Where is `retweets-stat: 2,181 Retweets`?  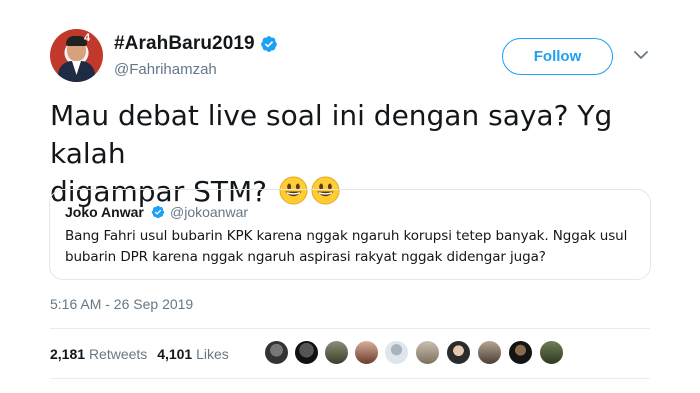 retweets-stat: 2,181 Retweets is located at coordinates (98, 354).